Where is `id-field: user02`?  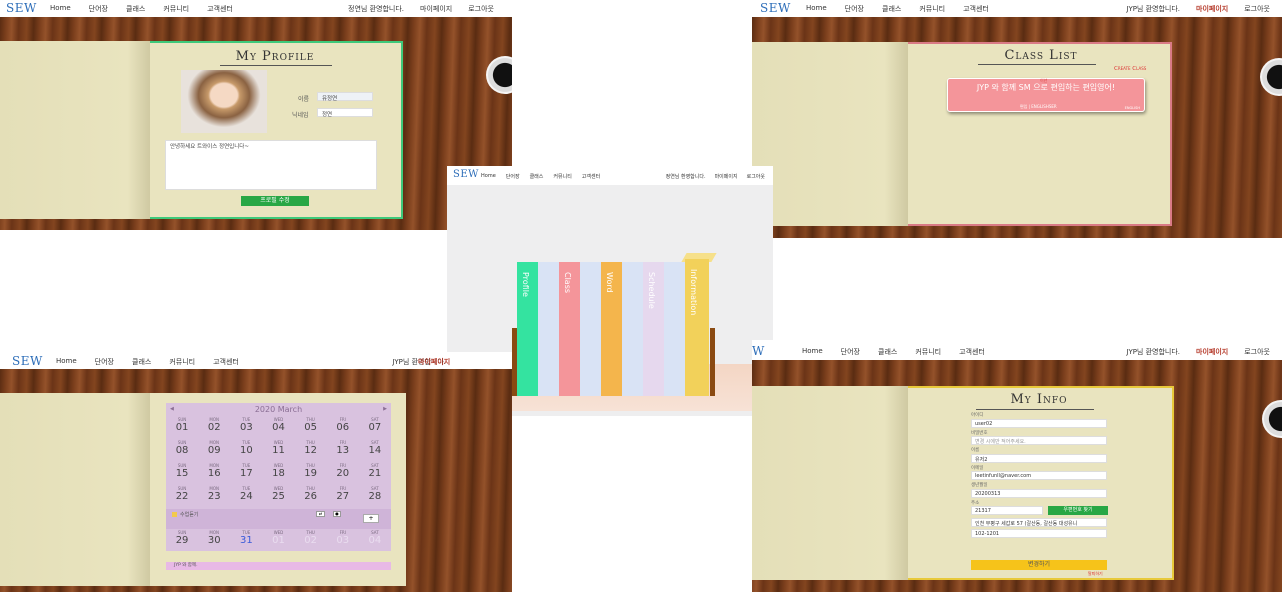 id-field: user02 is located at coordinates (1039, 423).